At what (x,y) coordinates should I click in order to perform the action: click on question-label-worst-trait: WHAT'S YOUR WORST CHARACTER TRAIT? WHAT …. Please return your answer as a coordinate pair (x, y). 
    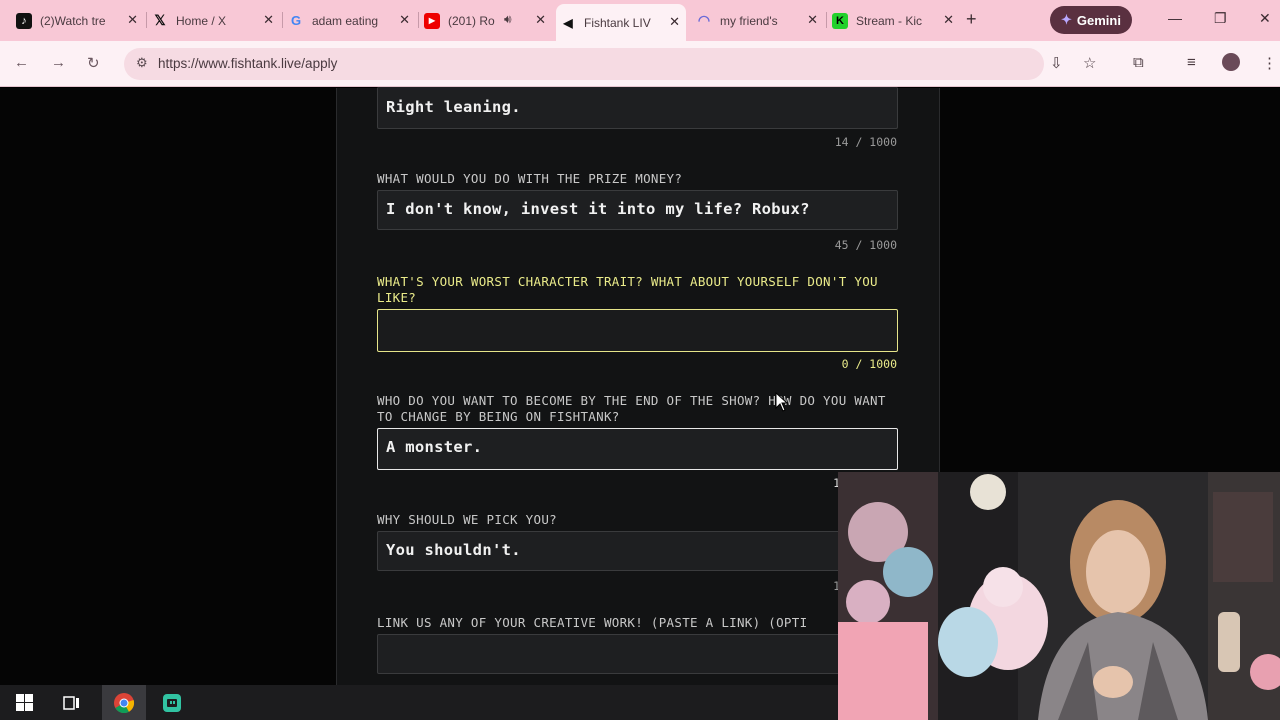
    Looking at the image, I should click on (627, 289).